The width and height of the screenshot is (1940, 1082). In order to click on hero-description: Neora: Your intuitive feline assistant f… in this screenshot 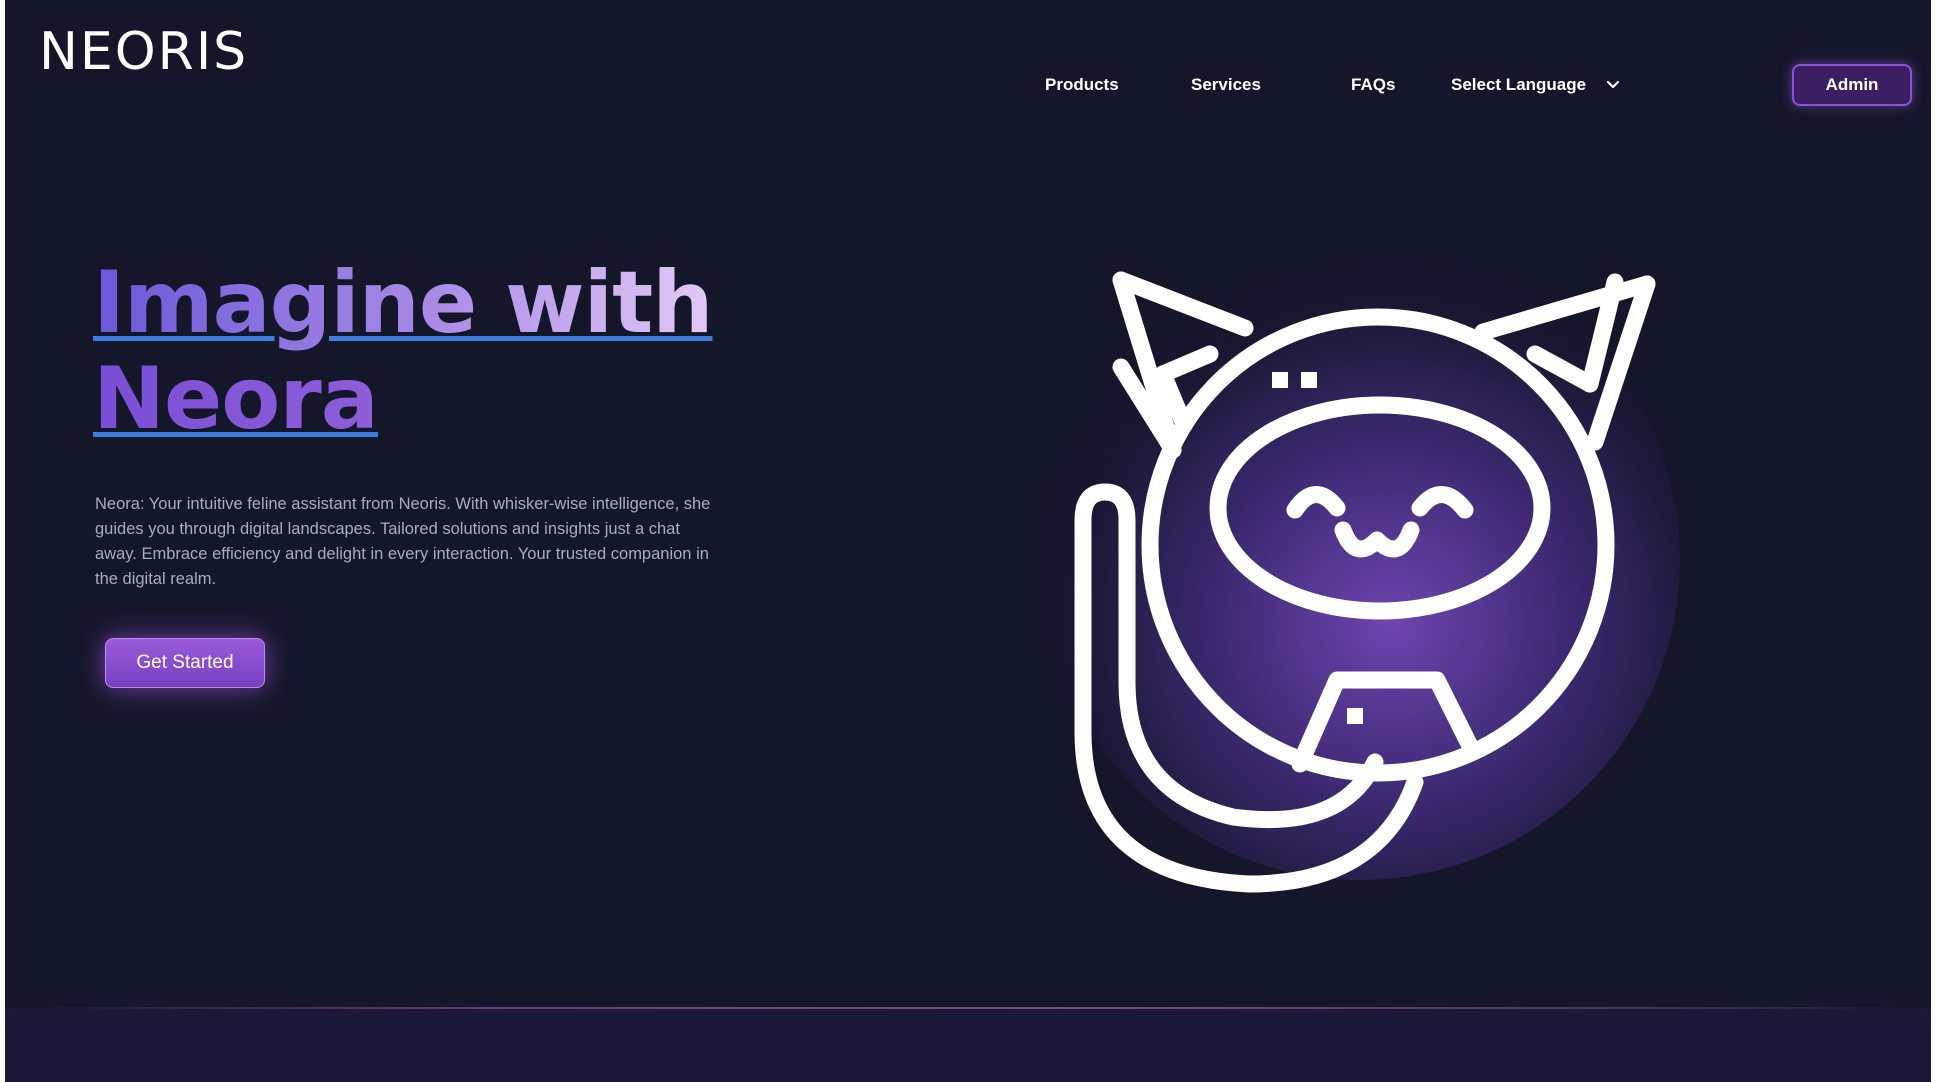, I will do `click(403, 541)`.